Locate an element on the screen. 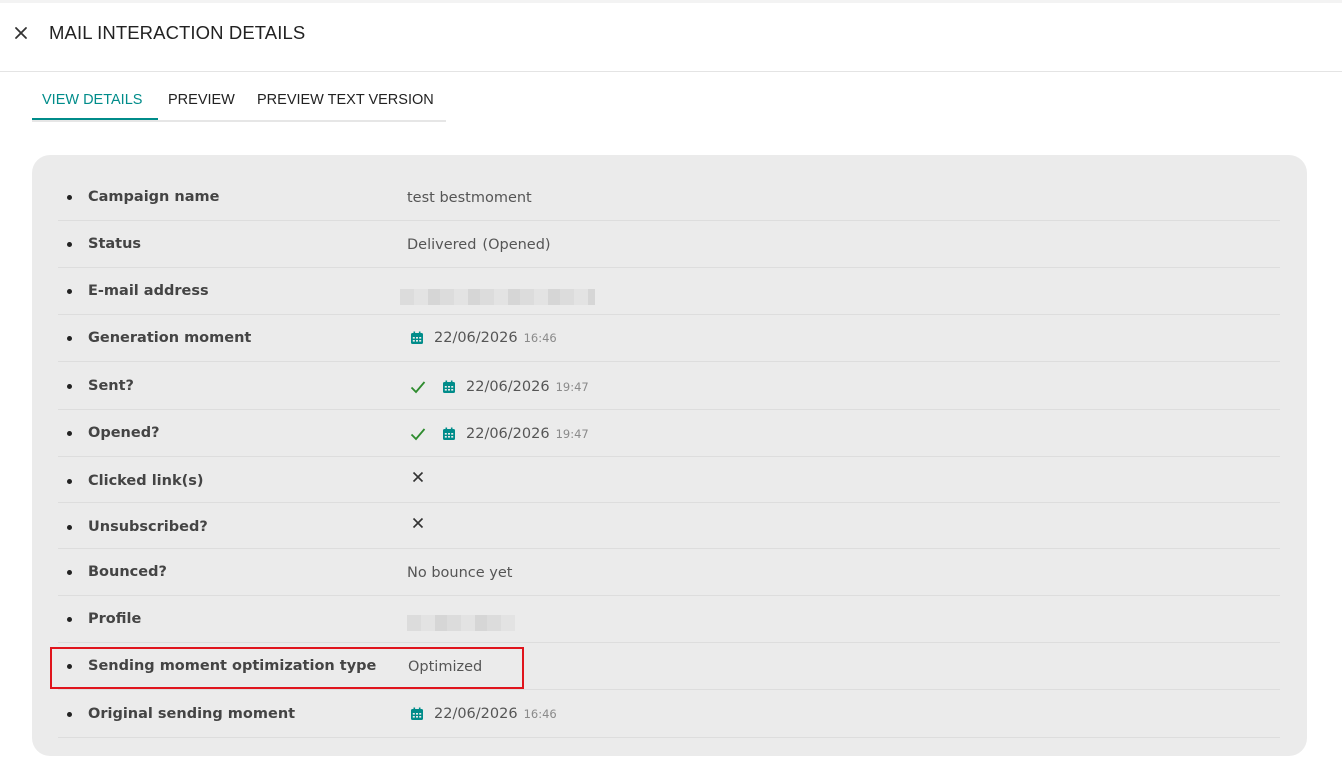  detail-label: E-mail address is located at coordinates (148, 291).